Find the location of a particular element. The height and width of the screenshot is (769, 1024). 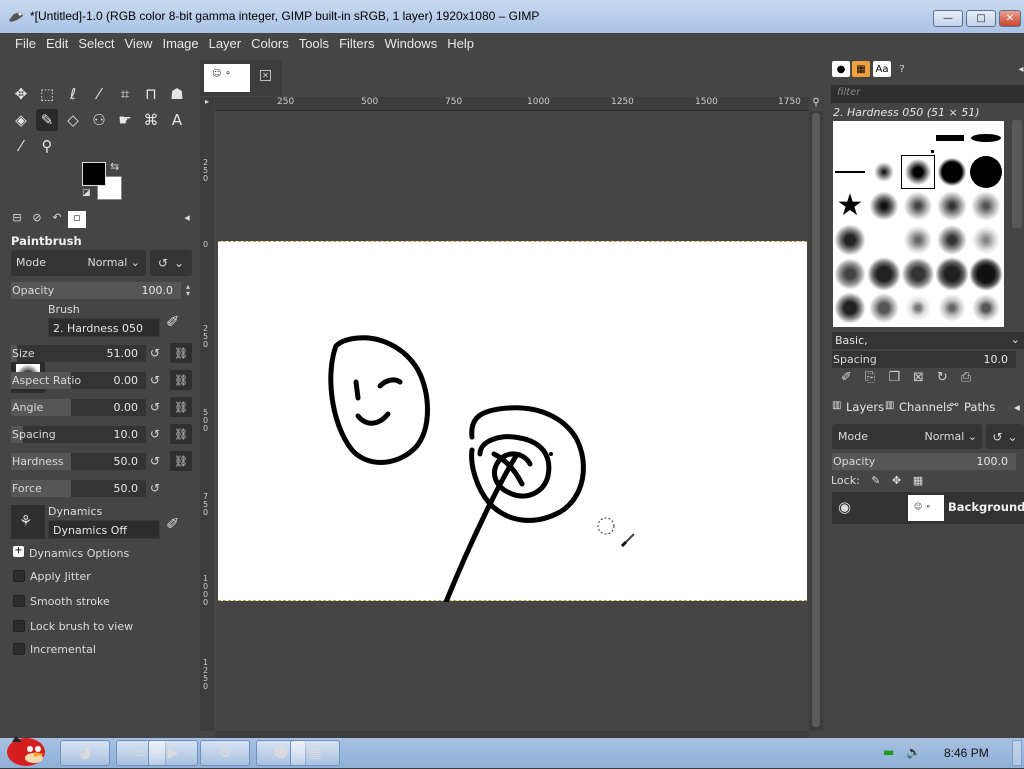

move-tool-icon: ✥ is located at coordinates (21, 94).